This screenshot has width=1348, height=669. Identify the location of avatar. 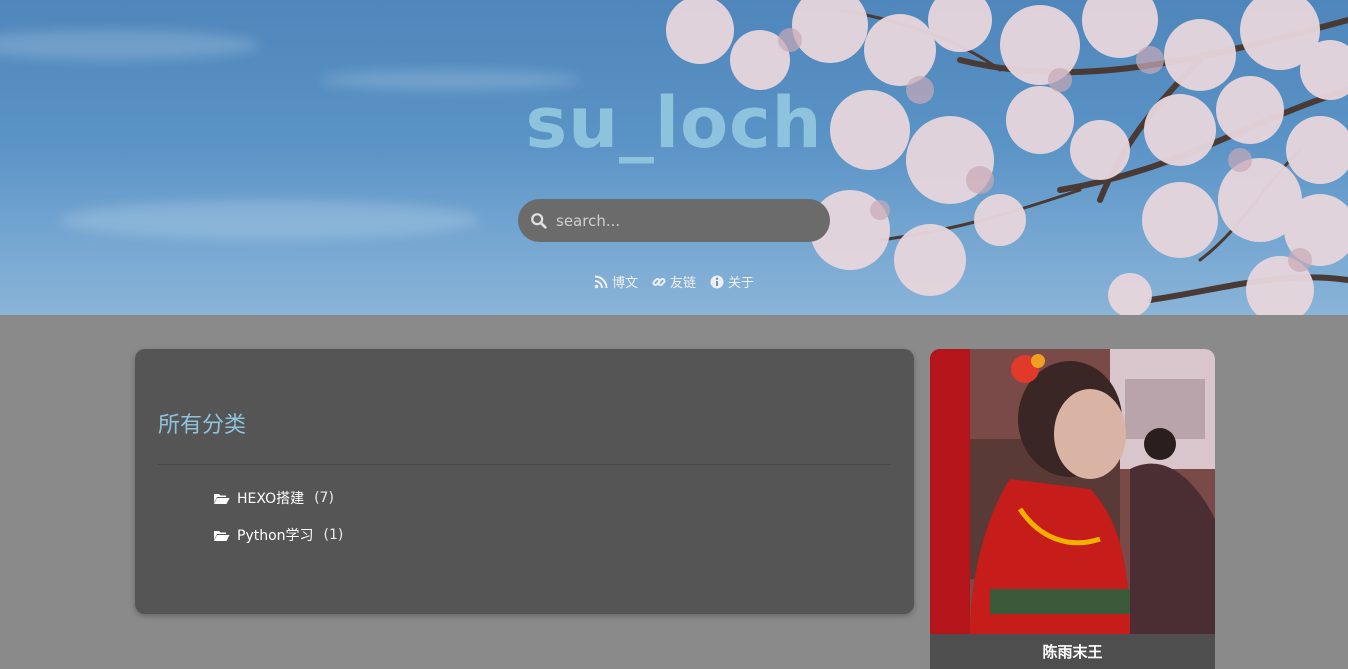
(1072, 491).